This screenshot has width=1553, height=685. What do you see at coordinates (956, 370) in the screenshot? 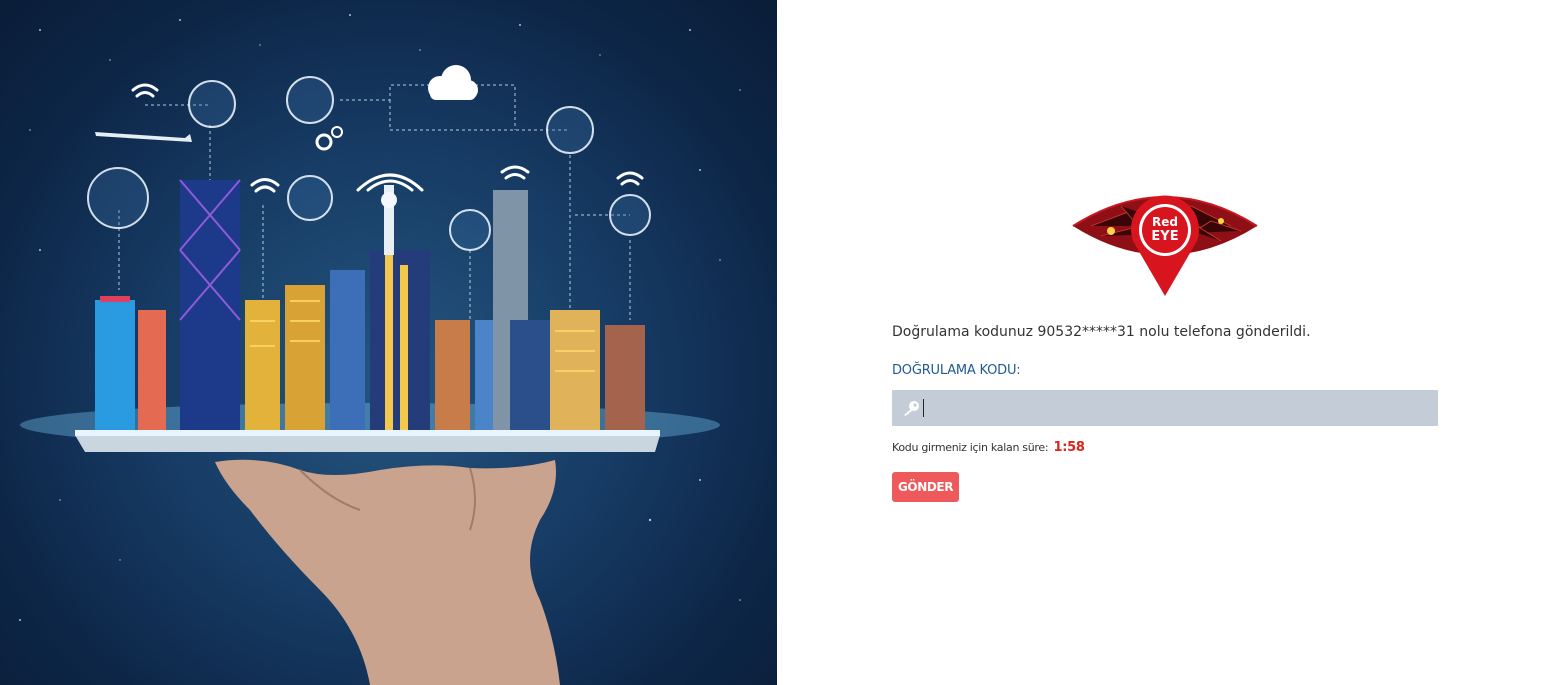
I see `verification-code-label: DOĞRULAMA KODU:` at bounding box center [956, 370].